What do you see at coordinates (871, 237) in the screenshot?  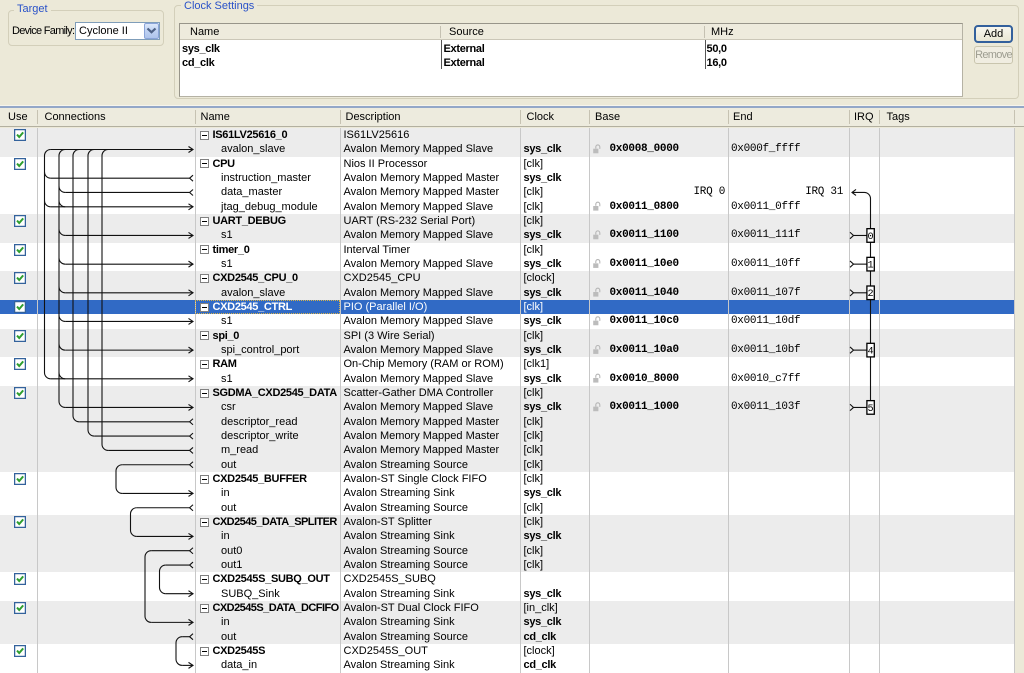 I see `svg-text: 0` at bounding box center [871, 237].